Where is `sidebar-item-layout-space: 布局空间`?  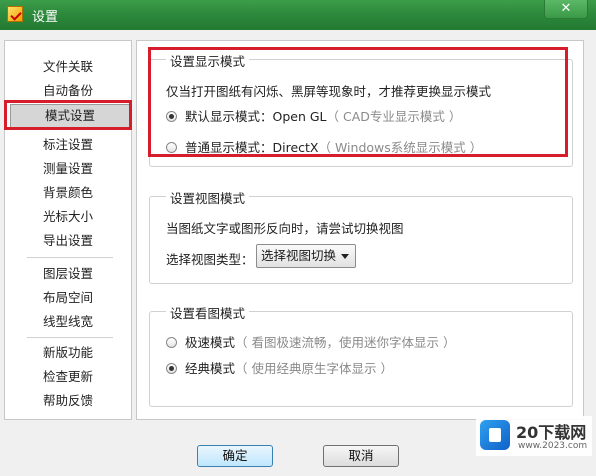
sidebar-item-layout-space: 布局空间 is located at coordinates (68, 298).